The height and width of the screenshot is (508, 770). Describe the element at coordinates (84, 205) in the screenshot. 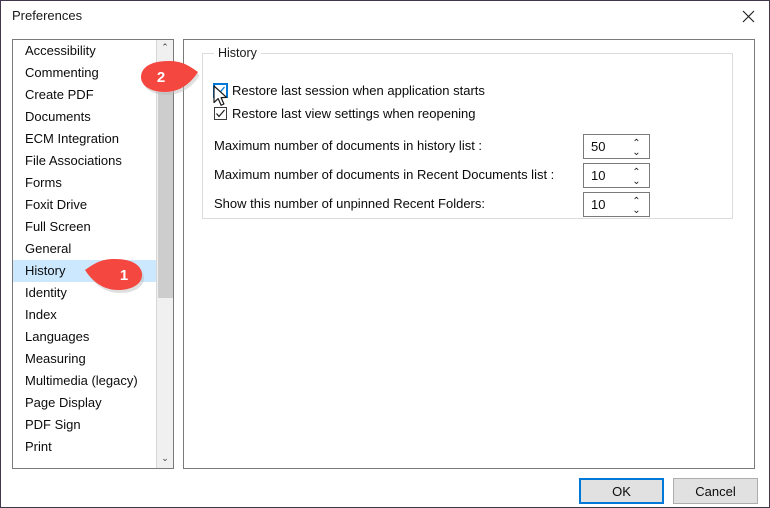

I see `sidebar-item-foxit-drive: Foxit Drive` at that location.